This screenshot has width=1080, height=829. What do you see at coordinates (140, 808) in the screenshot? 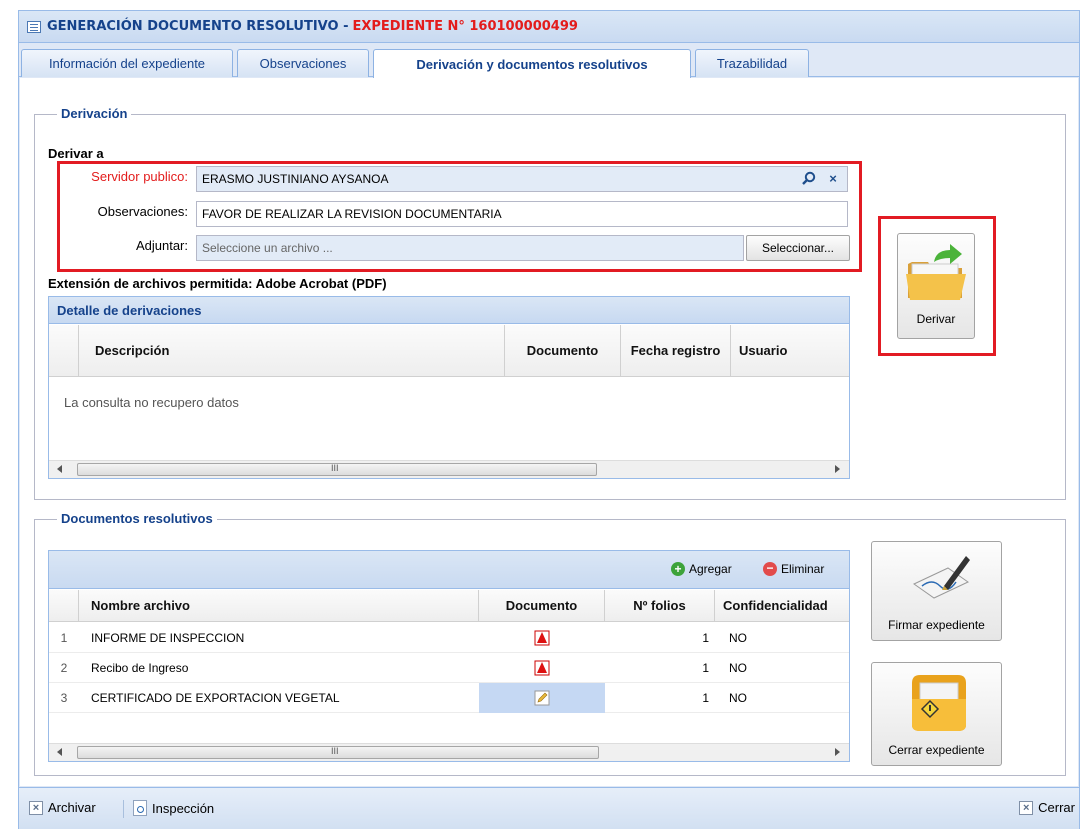
I see `document-search-icon` at bounding box center [140, 808].